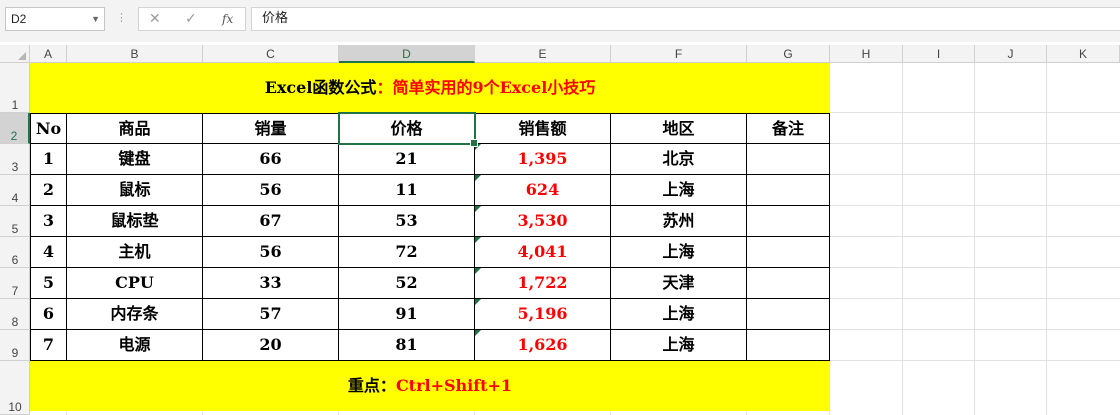 The height and width of the screenshot is (415, 1120). What do you see at coordinates (48, 314) in the screenshot?
I see `table-cell: 6` at bounding box center [48, 314].